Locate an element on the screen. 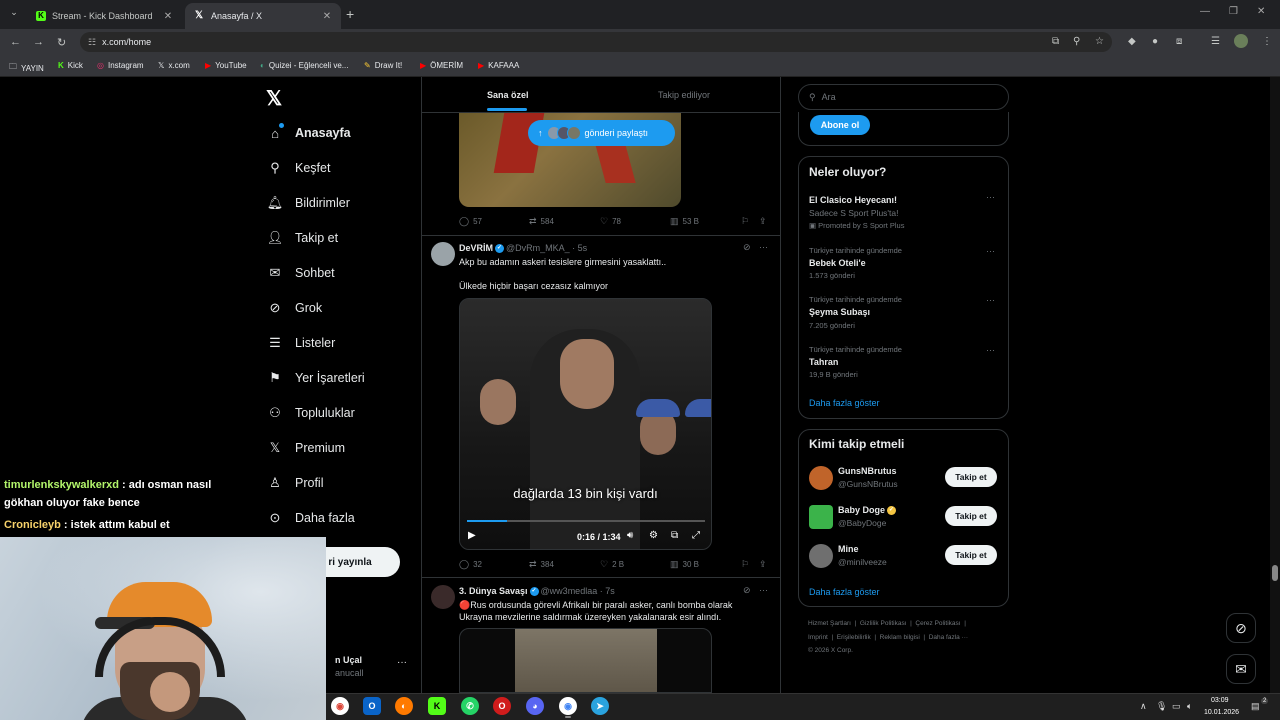 The image size is (1280, 720). trends-show-more: Daha fazla göster is located at coordinates (844, 403).